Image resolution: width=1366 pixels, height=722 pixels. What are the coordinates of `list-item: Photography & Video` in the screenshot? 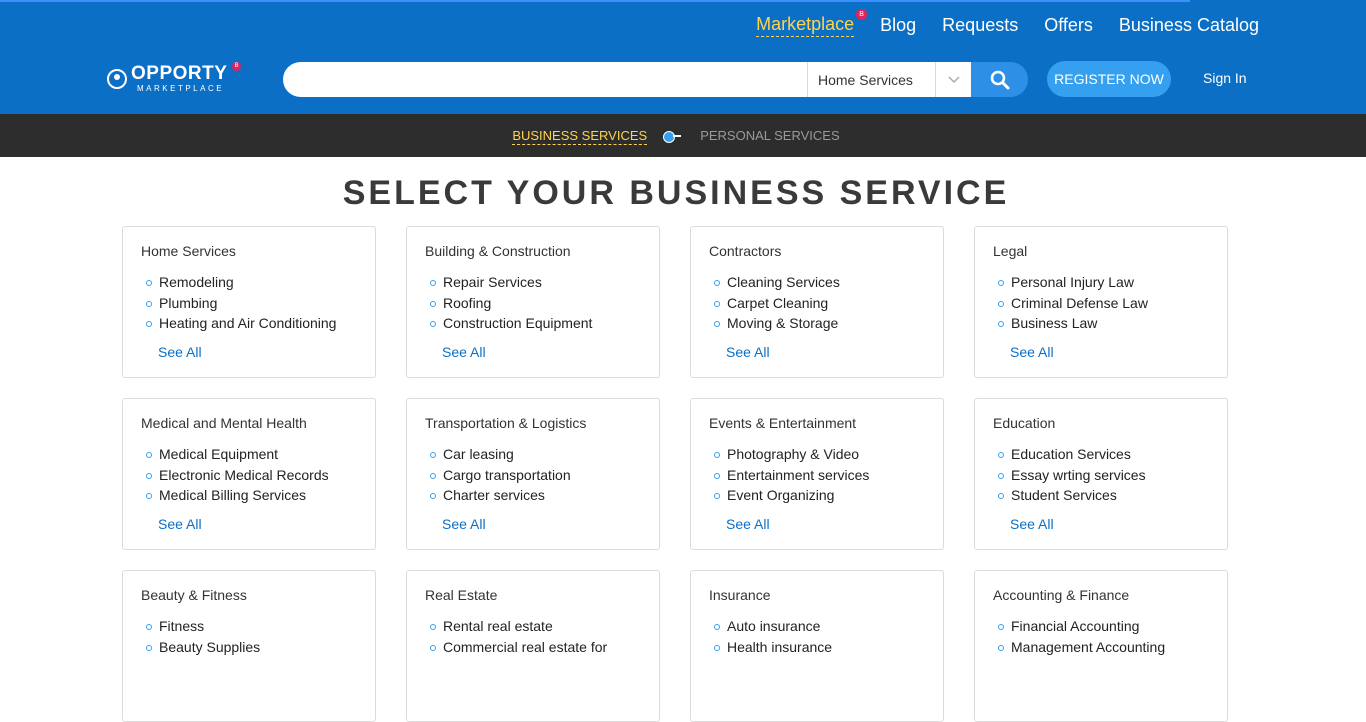 It's located at (817, 454).